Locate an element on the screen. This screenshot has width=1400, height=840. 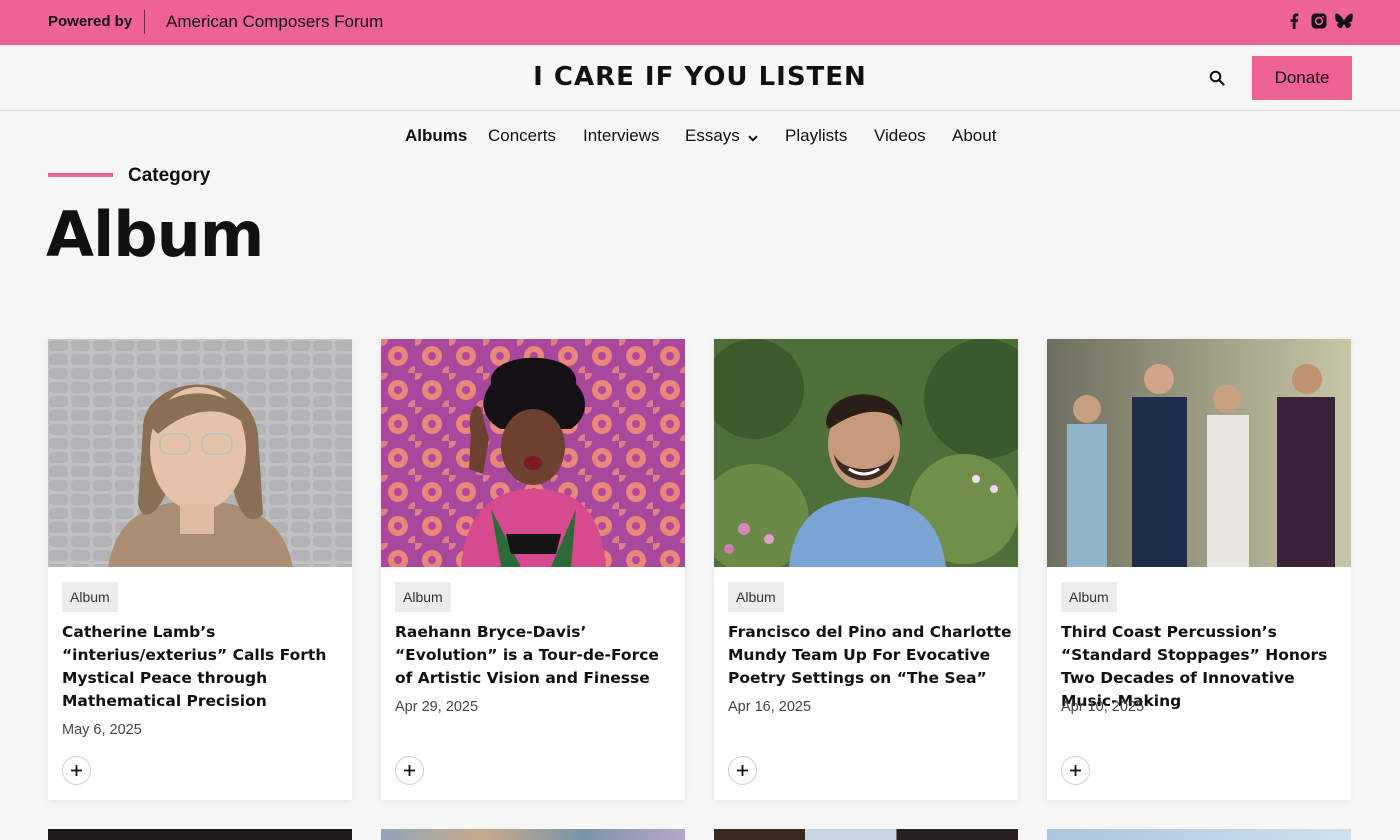
category-label: Category is located at coordinates (169, 175).